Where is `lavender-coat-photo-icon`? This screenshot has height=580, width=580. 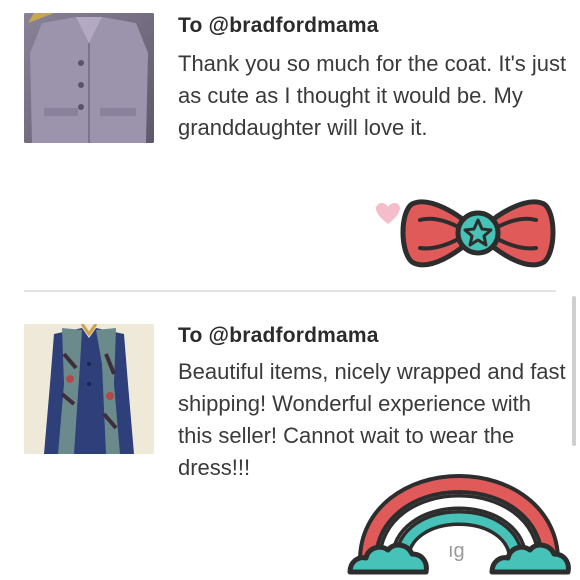 lavender-coat-photo-icon is located at coordinates (89, 78).